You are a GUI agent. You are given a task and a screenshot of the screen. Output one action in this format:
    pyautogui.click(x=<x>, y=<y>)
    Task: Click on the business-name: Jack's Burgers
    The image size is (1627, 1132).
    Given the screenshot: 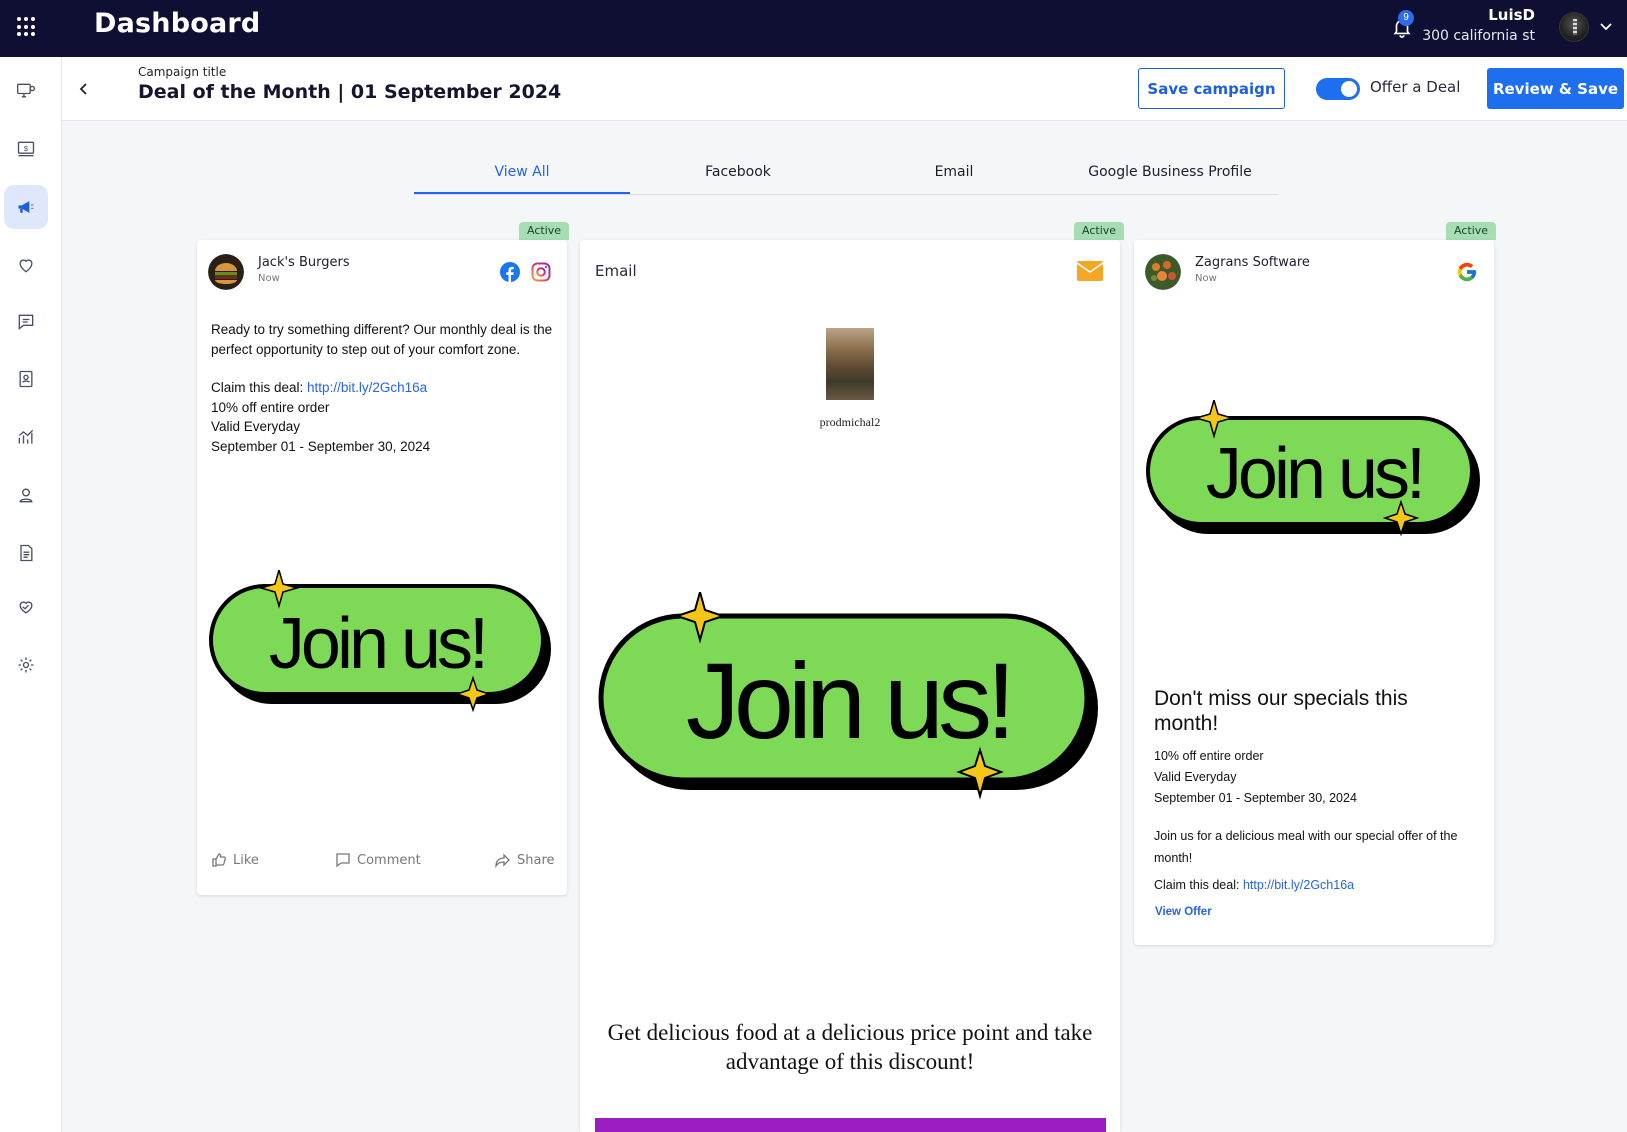 What is the action you would take?
    pyautogui.click(x=304, y=262)
    